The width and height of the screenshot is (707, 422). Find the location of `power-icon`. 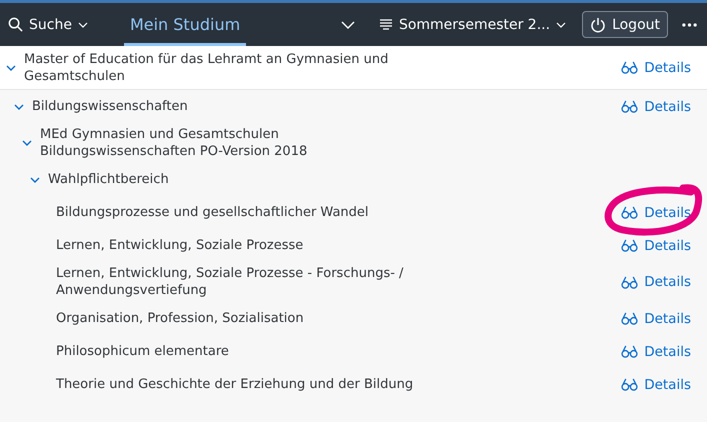

power-icon is located at coordinates (598, 24).